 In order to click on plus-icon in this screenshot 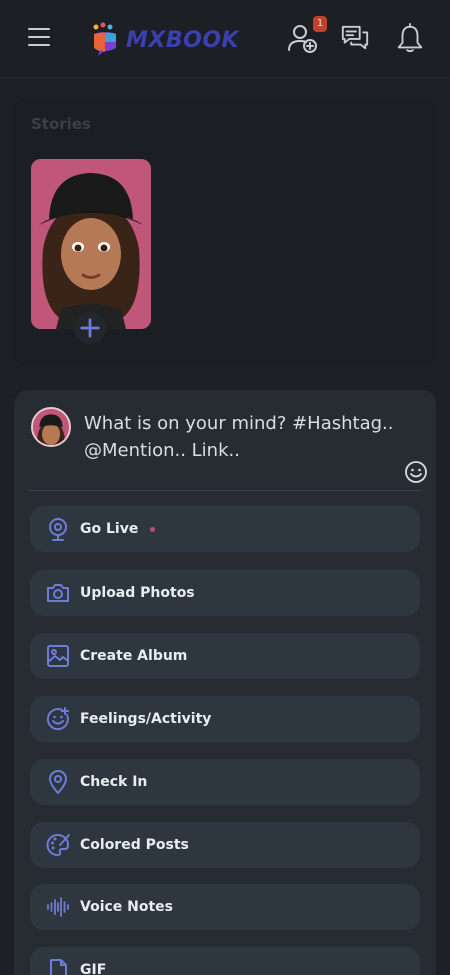, I will do `click(90, 328)`.